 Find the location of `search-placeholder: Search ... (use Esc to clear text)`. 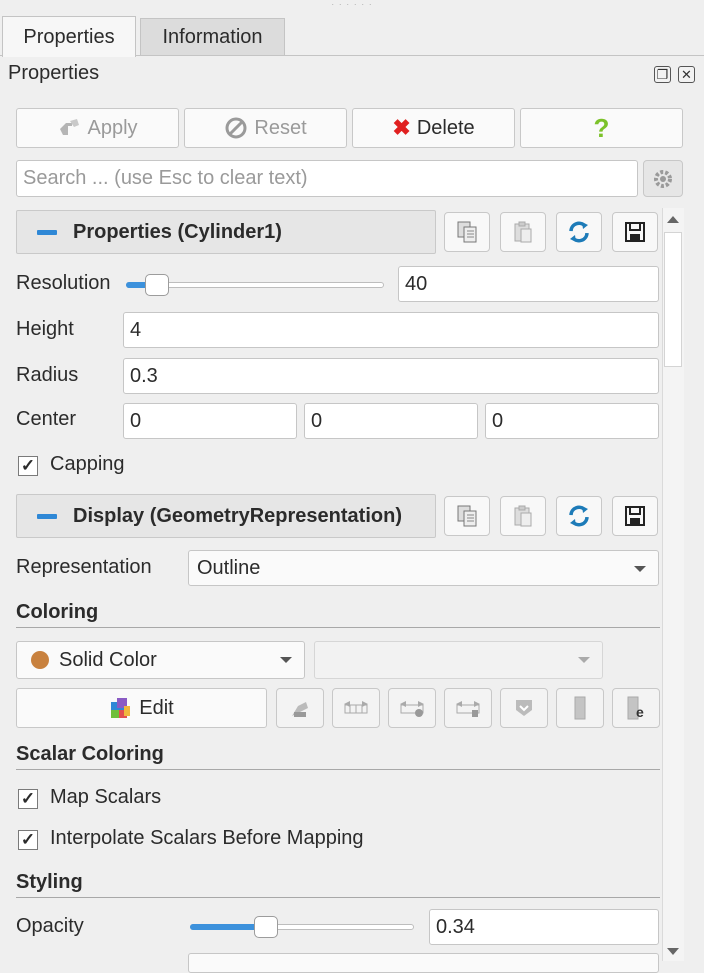

search-placeholder: Search ... (use Esc to clear text) is located at coordinates (165, 178).